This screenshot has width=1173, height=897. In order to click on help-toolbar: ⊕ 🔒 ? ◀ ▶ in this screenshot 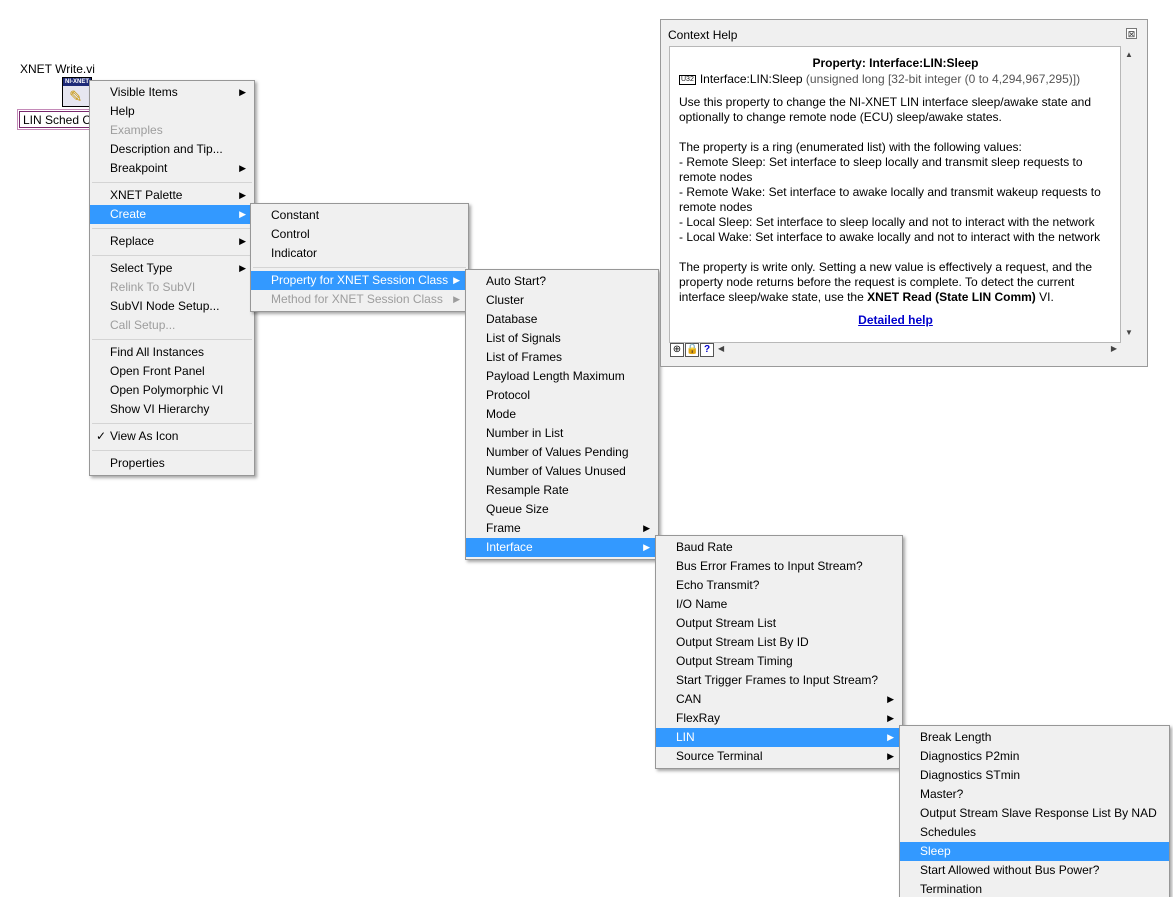, I will do `click(895, 350)`.